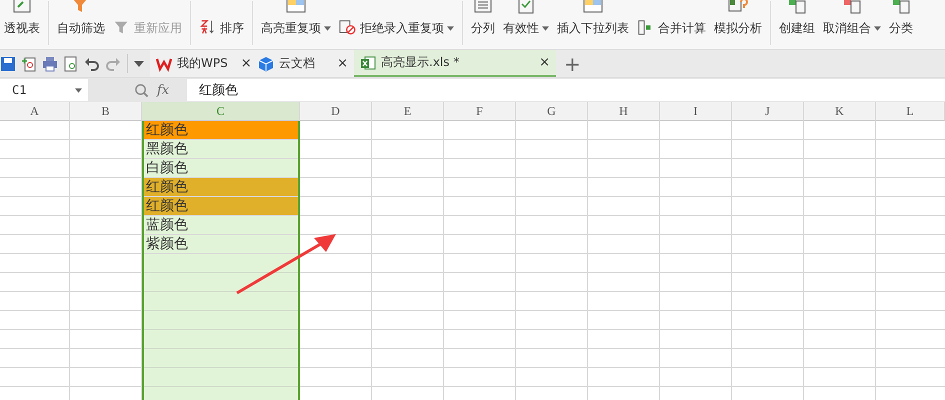 The width and height of the screenshot is (945, 400). What do you see at coordinates (141, 90) in the screenshot?
I see `zoom-icon` at bounding box center [141, 90].